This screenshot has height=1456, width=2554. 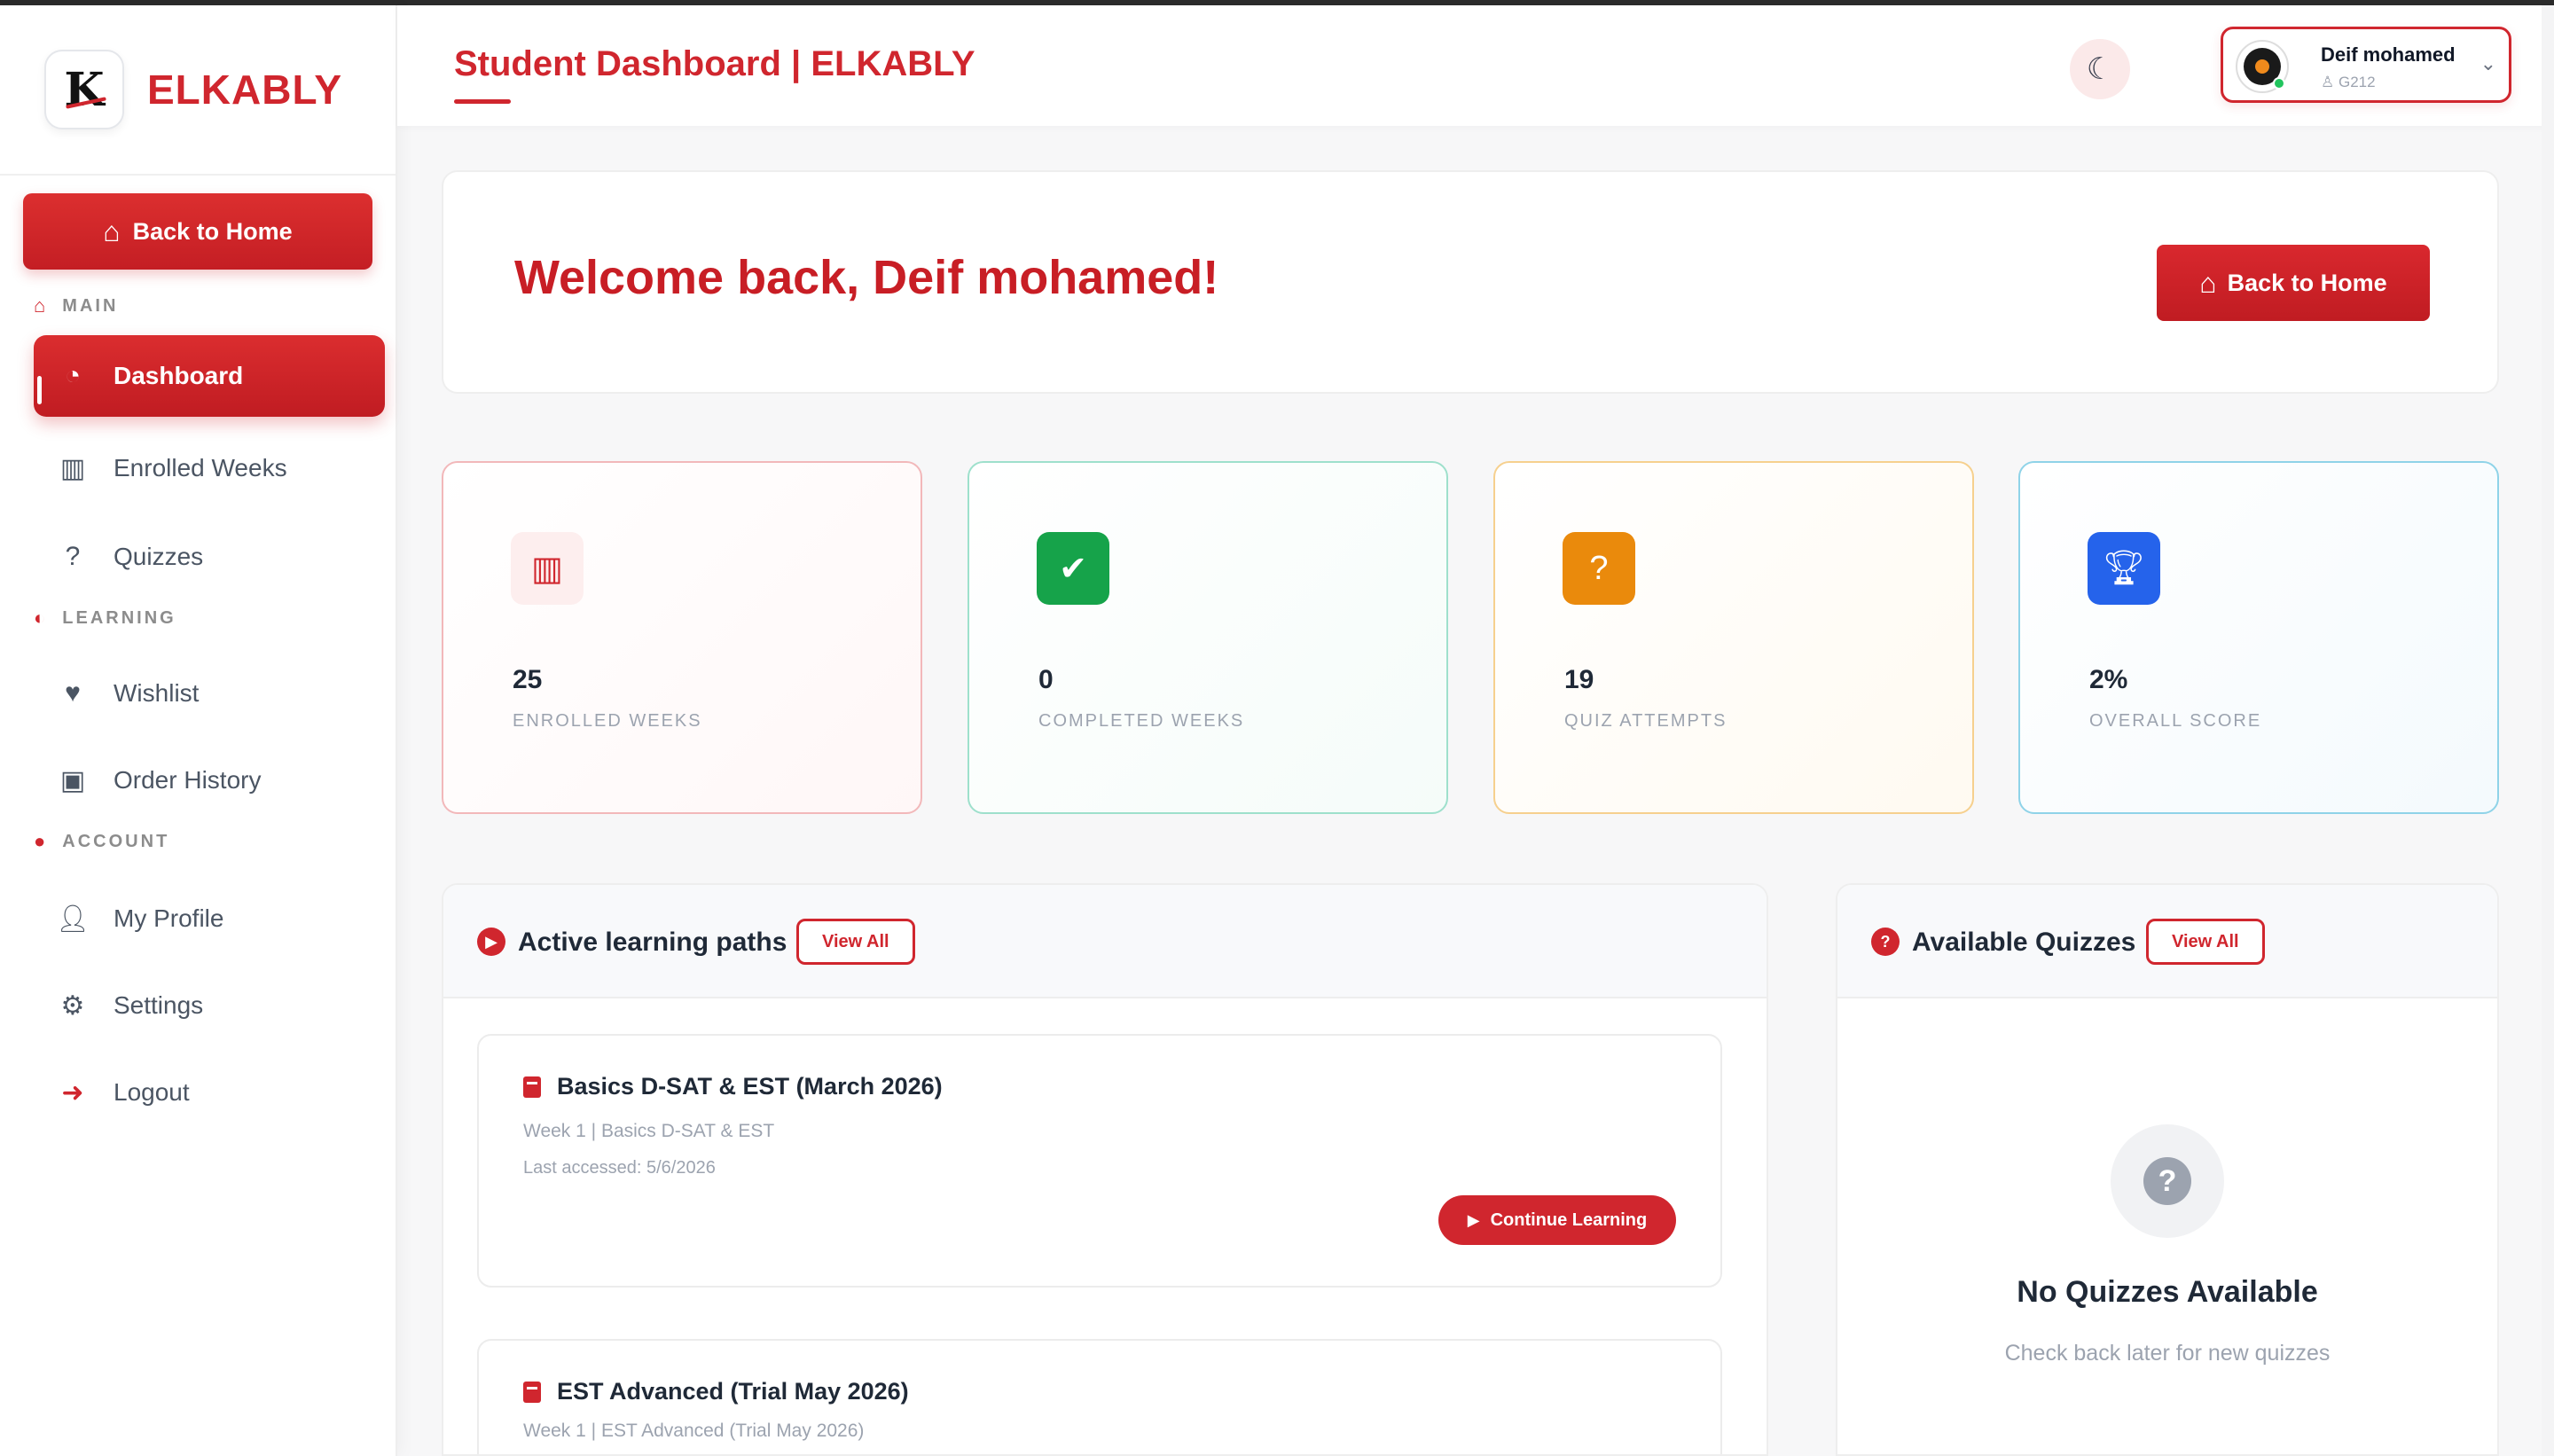 What do you see at coordinates (2205, 942) in the screenshot?
I see `view-all-quizzes-button: View All` at bounding box center [2205, 942].